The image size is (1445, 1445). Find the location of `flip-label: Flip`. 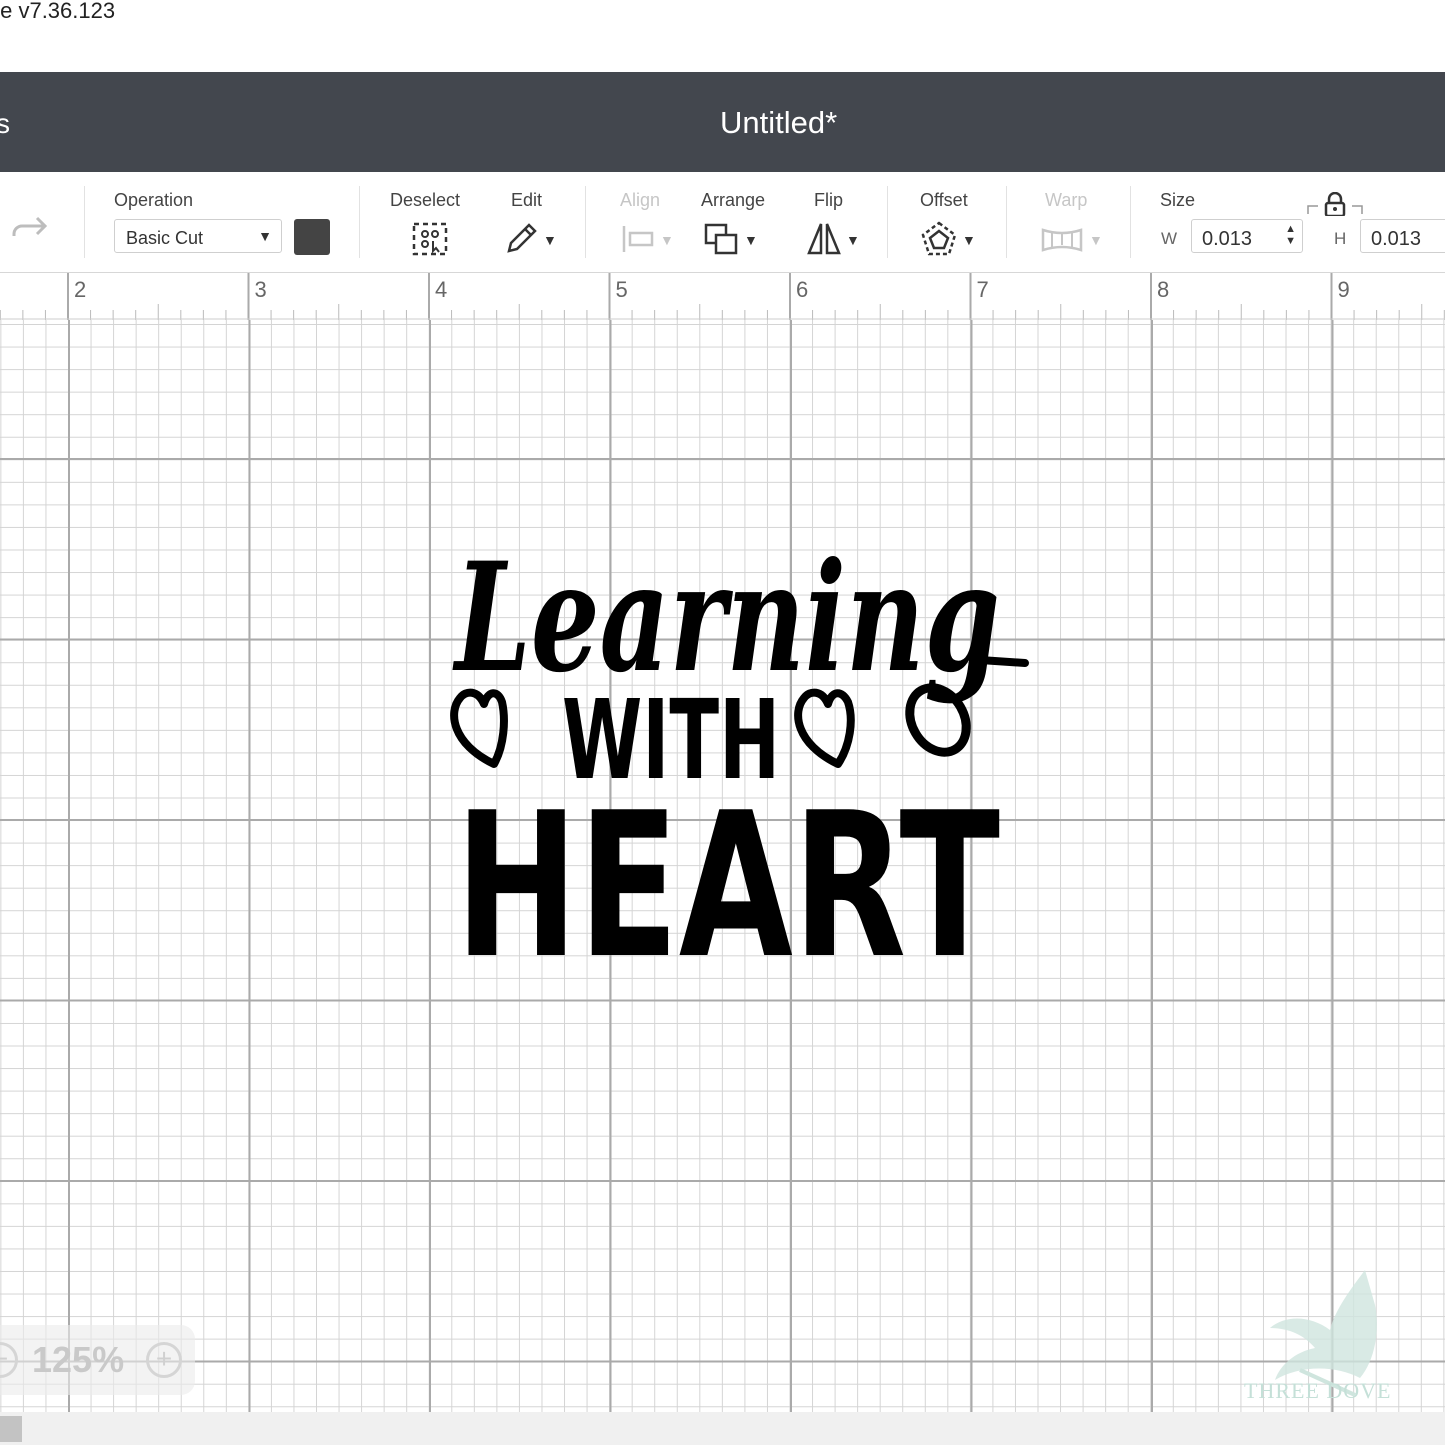

flip-label: Flip is located at coordinates (829, 200).